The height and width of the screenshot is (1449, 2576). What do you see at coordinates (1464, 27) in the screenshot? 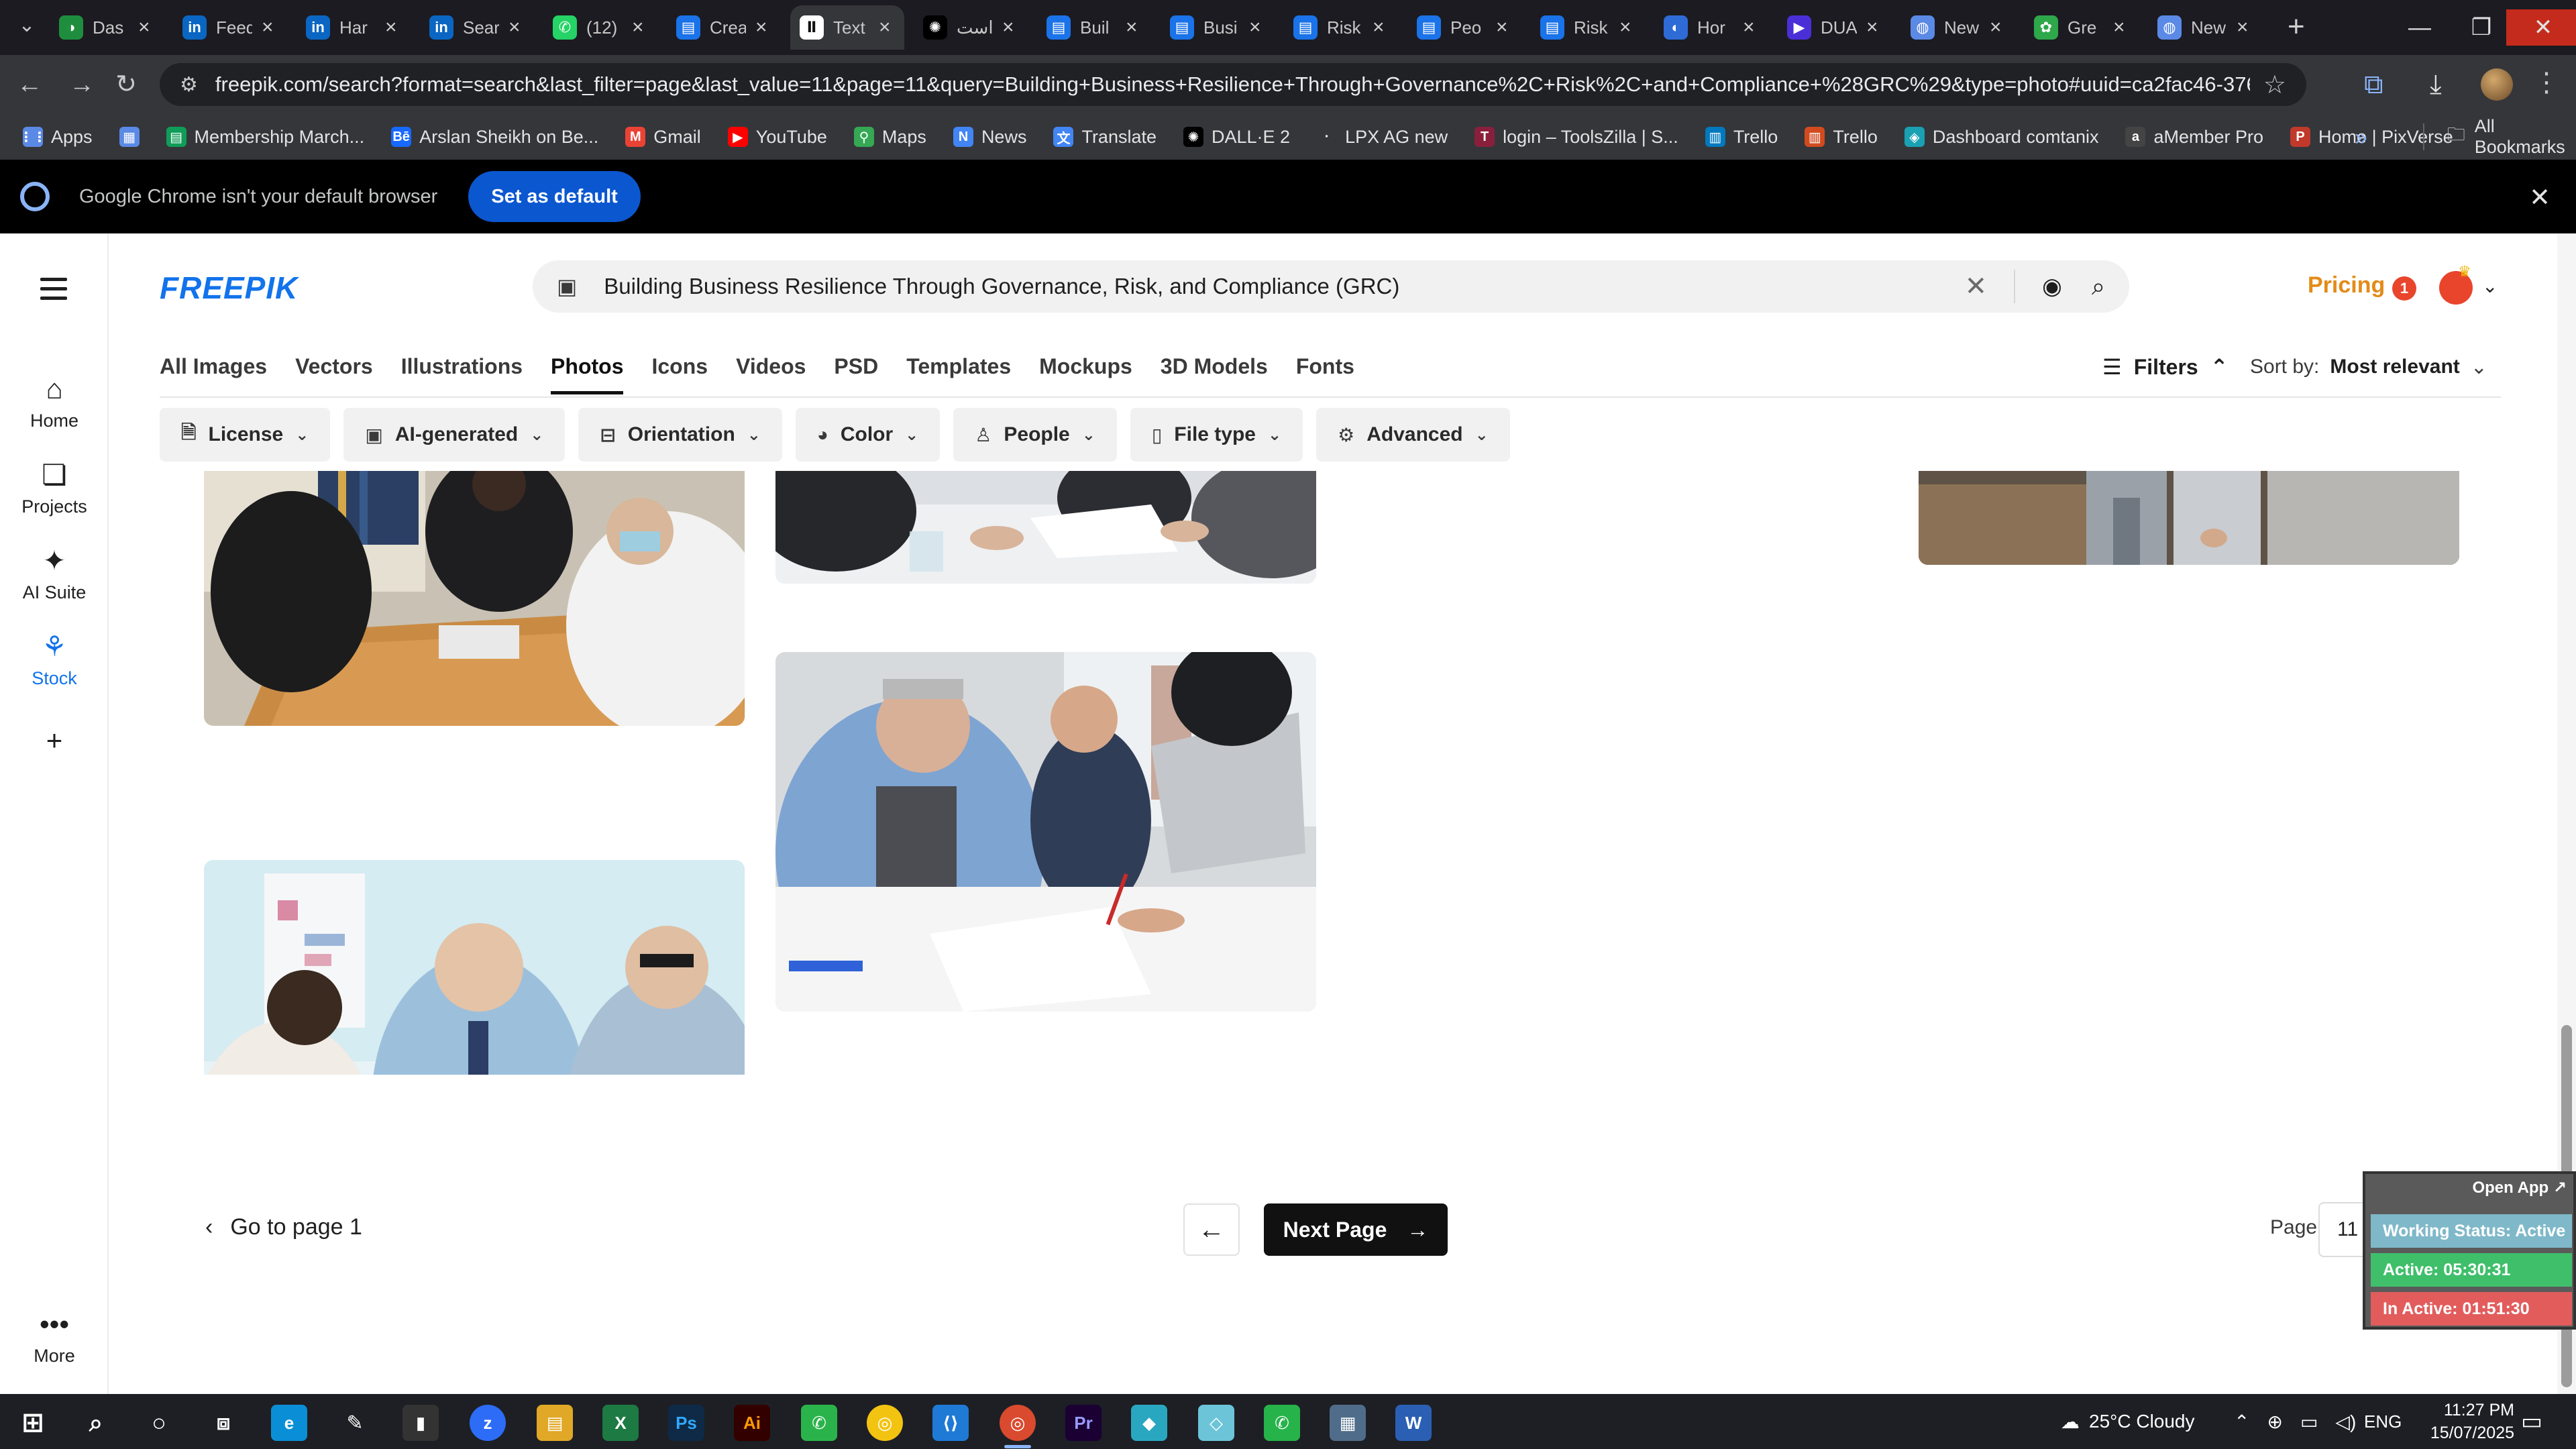
I see `browser-tab: ▤ Peo ×` at bounding box center [1464, 27].